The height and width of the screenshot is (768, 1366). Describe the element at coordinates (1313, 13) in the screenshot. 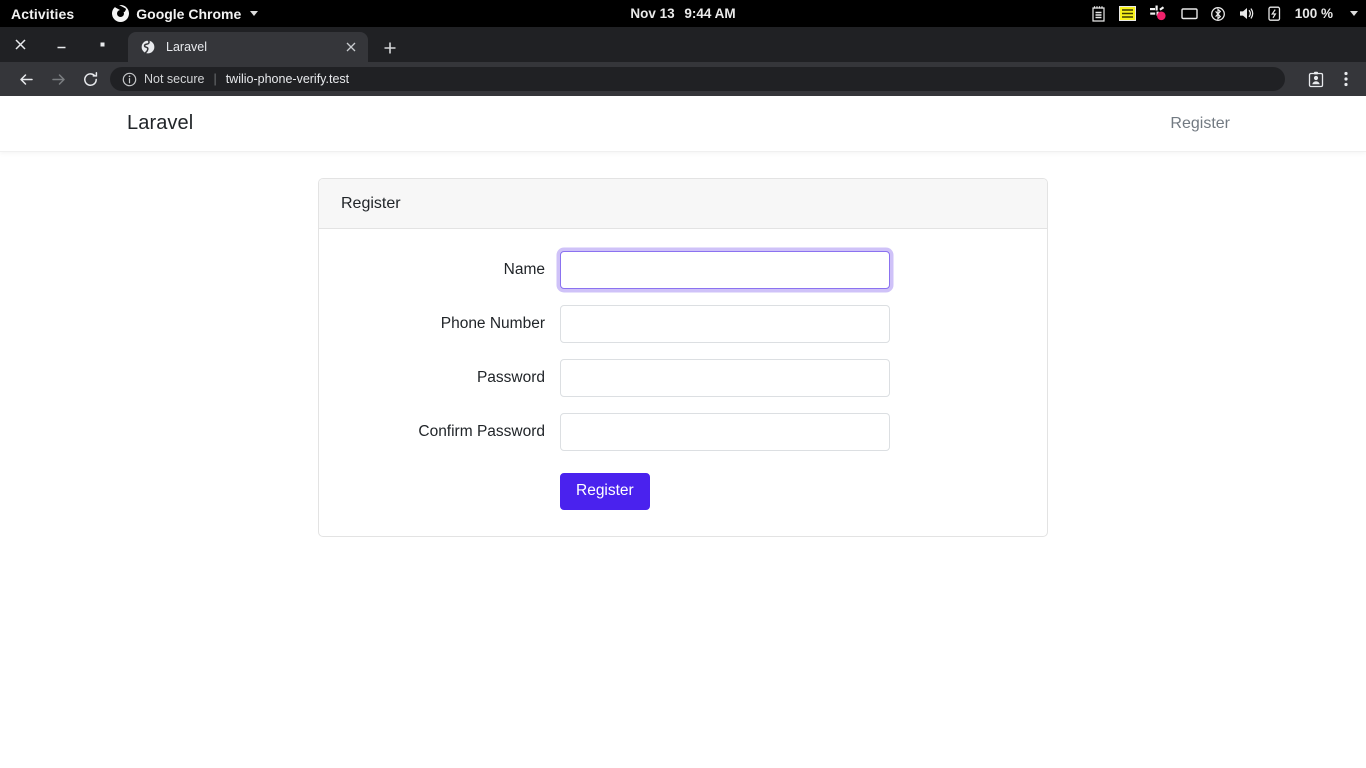

I see `battery-percent-label: 100 %` at that location.